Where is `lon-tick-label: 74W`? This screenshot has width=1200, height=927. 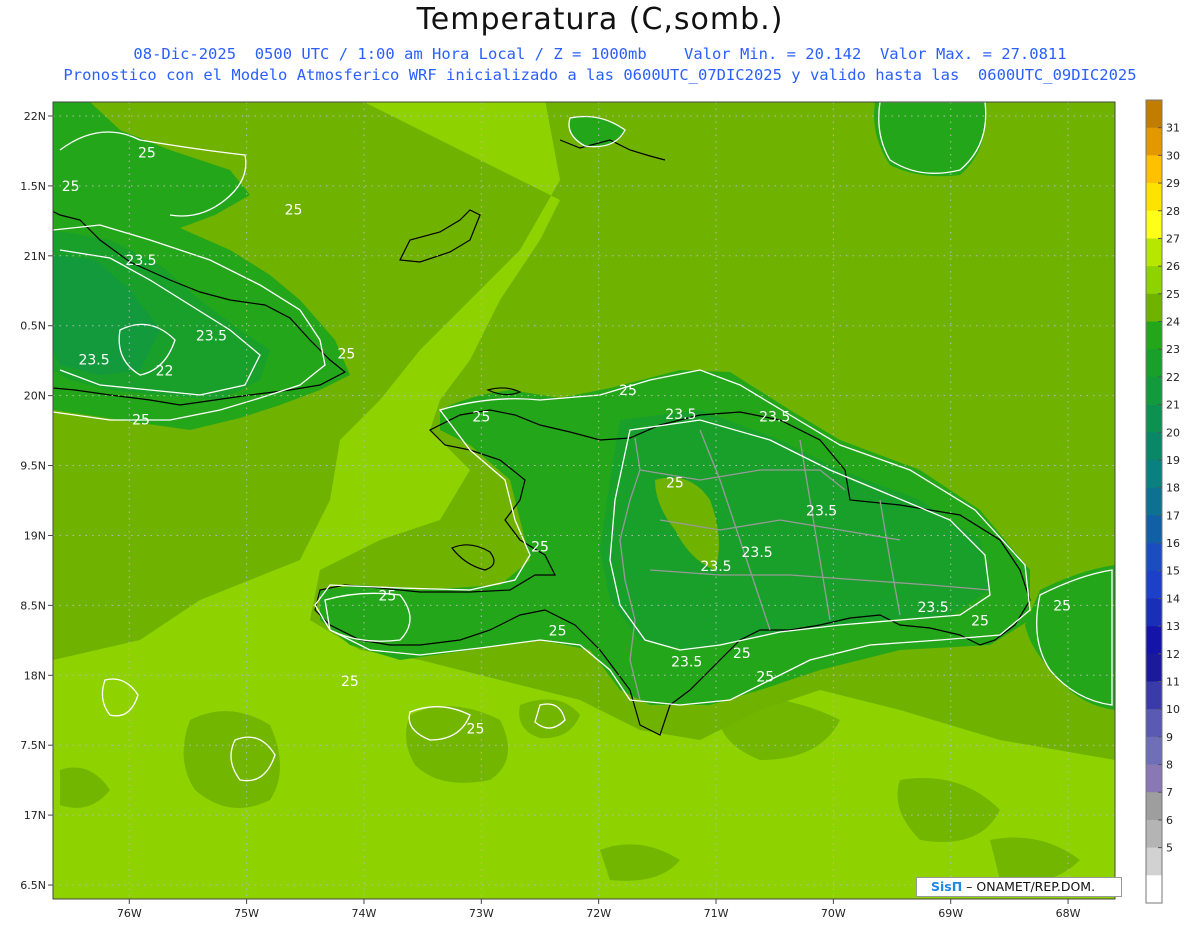 lon-tick-label: 74W is located at coordinates (364, 913).